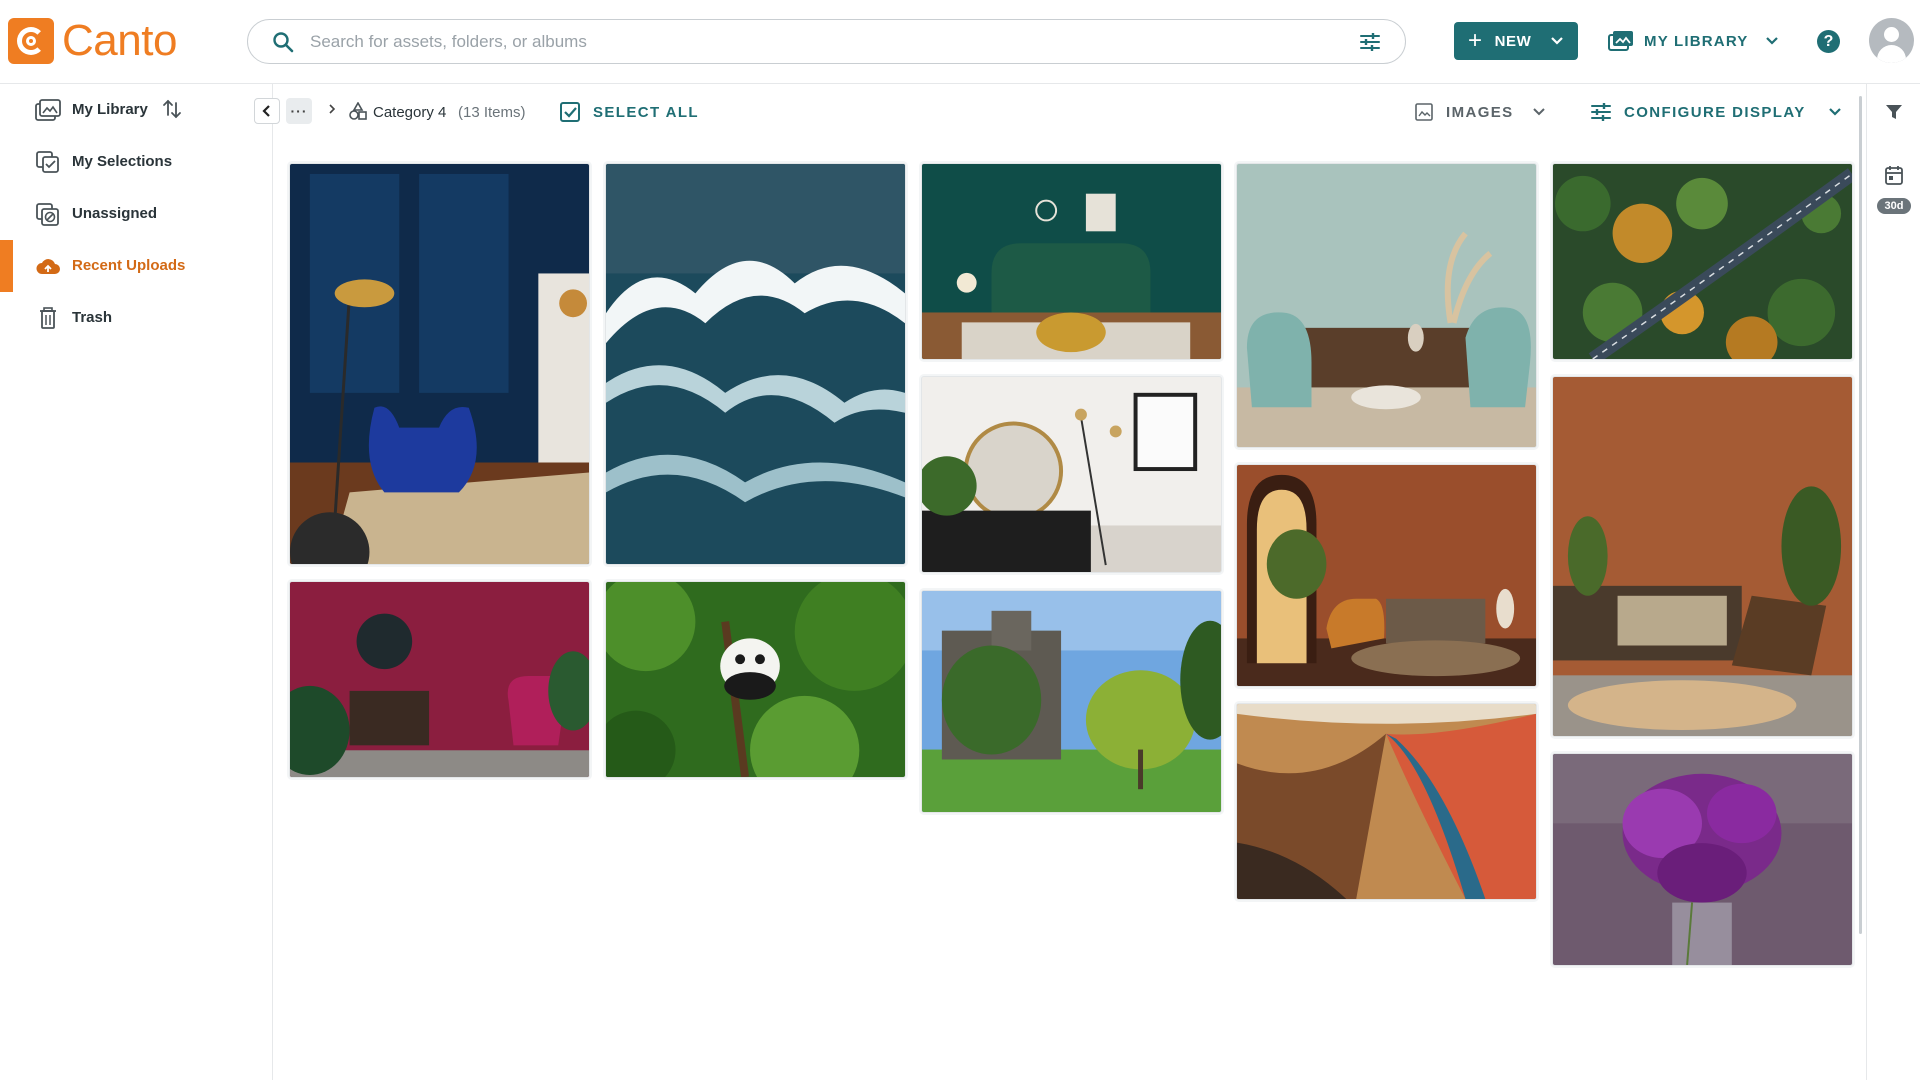  I want to click on unassigned-icon, so click(47, 214).